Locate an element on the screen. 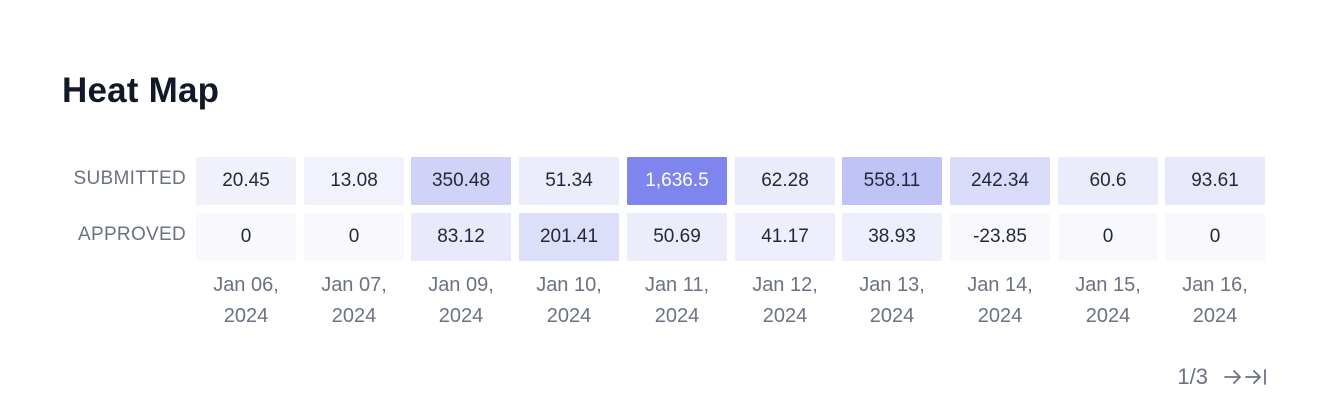  row-label-approved: APPROVED is located at coordinates (132, 234).